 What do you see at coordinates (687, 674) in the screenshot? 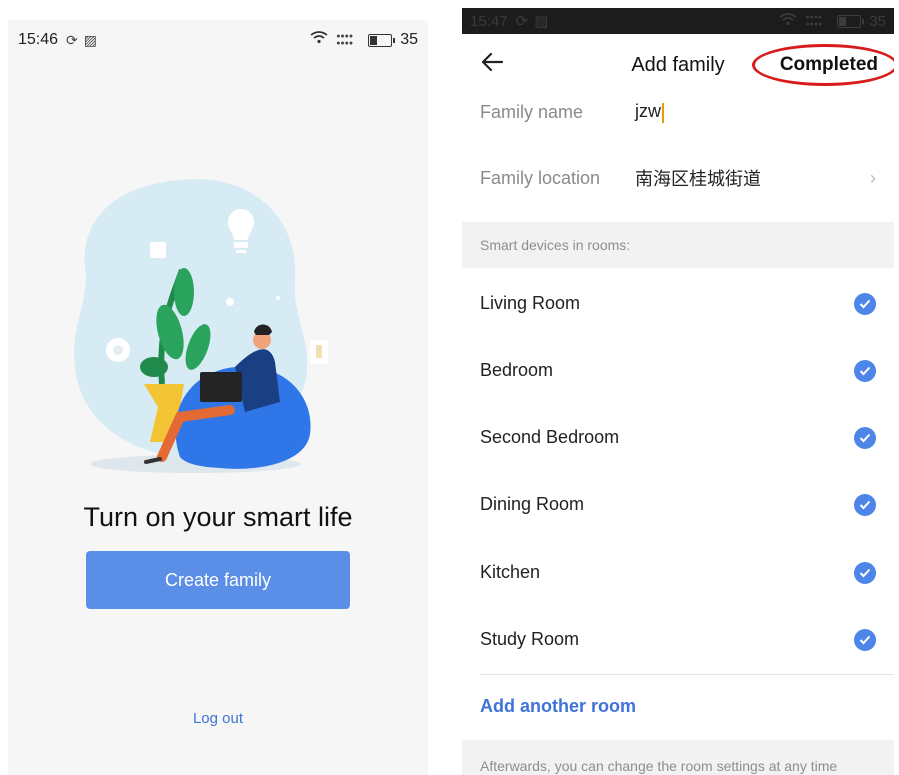
I see `divider` at bounding box center [687, 674].